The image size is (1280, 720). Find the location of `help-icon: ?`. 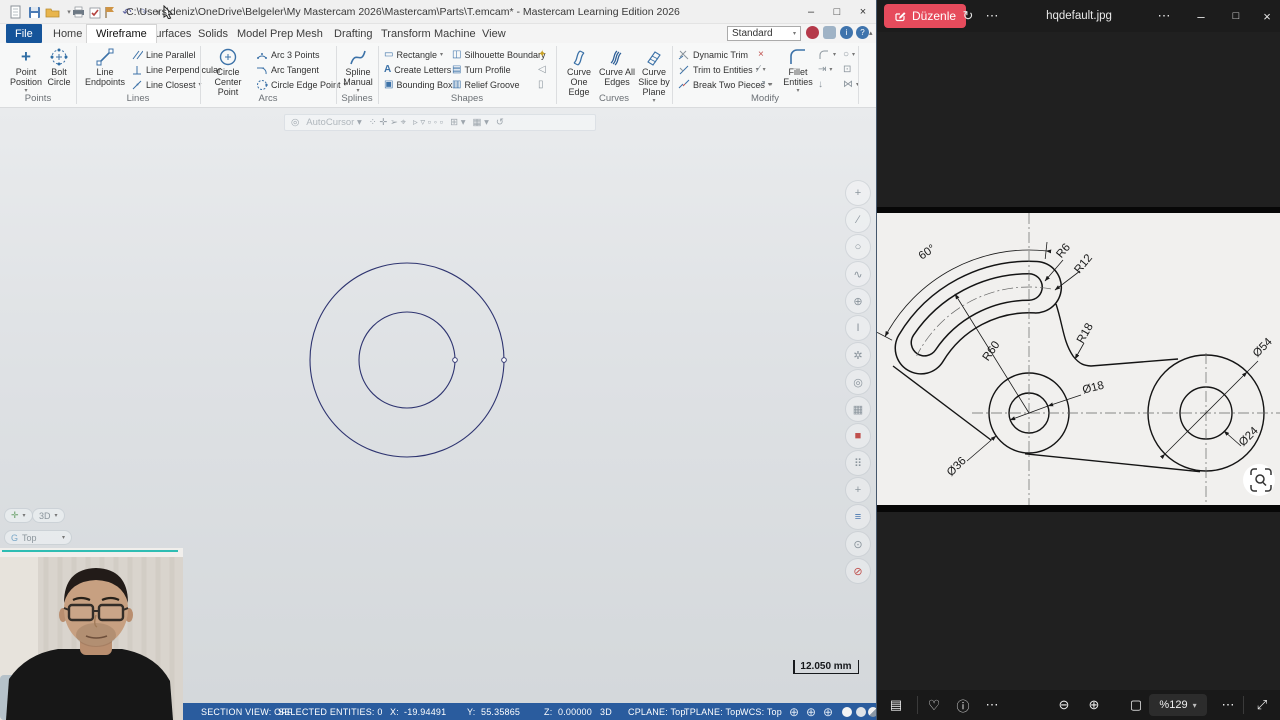

help-icon: ? is located at coordinates (862, 32).